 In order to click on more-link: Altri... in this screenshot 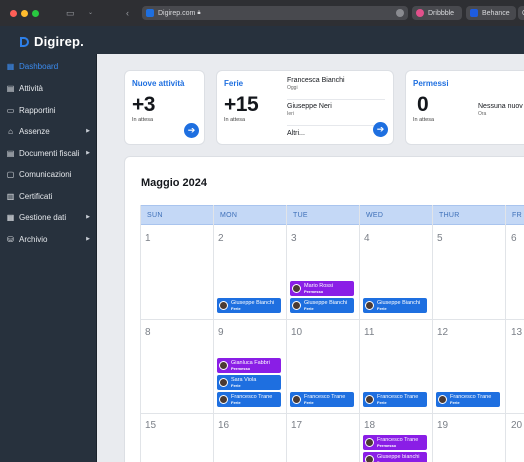, I will do `click(296, 133)`.